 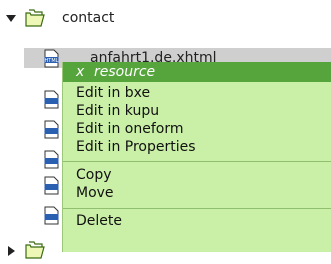 What do you see at coordinates (11, 18) in the screenshot?
I see `collapse-arrow-icon` at bounding box center [11, 18].